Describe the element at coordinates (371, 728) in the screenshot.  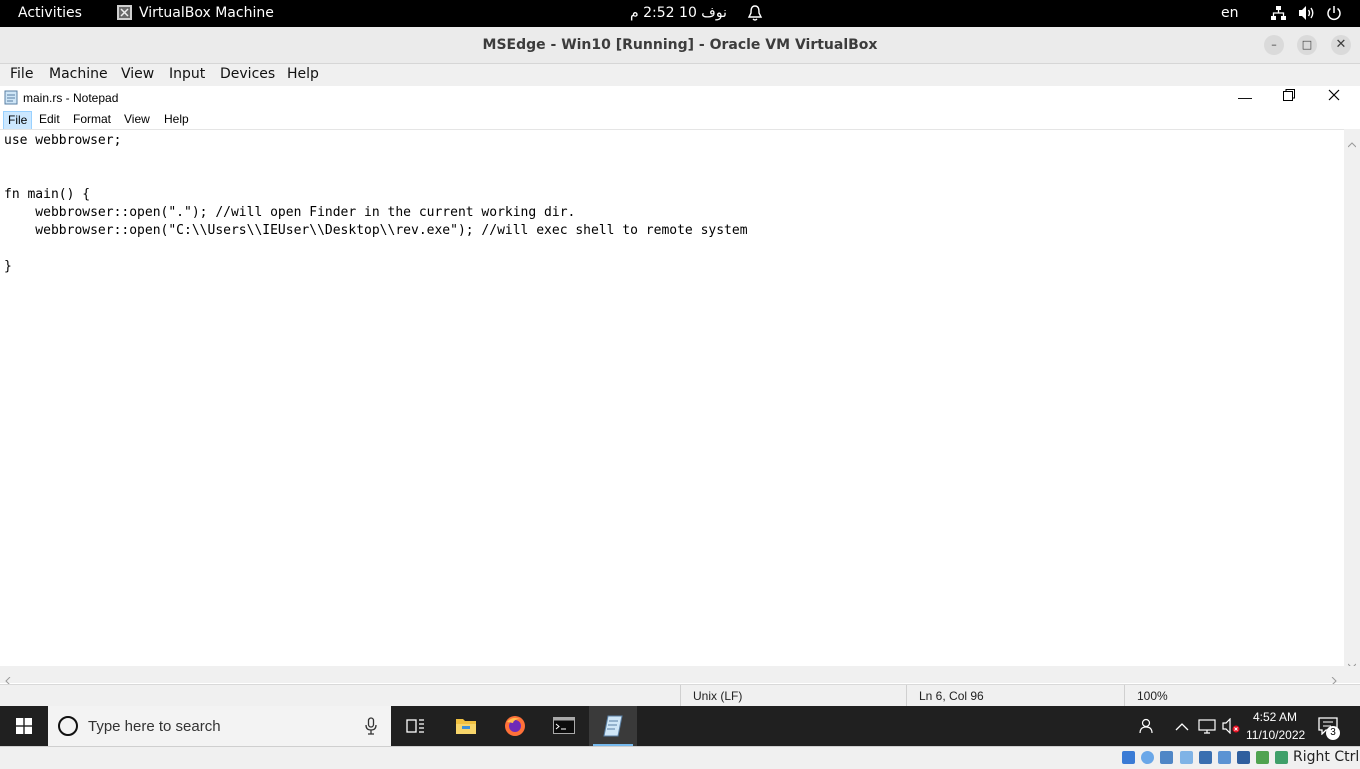
I see `microphone-icon` at that location.